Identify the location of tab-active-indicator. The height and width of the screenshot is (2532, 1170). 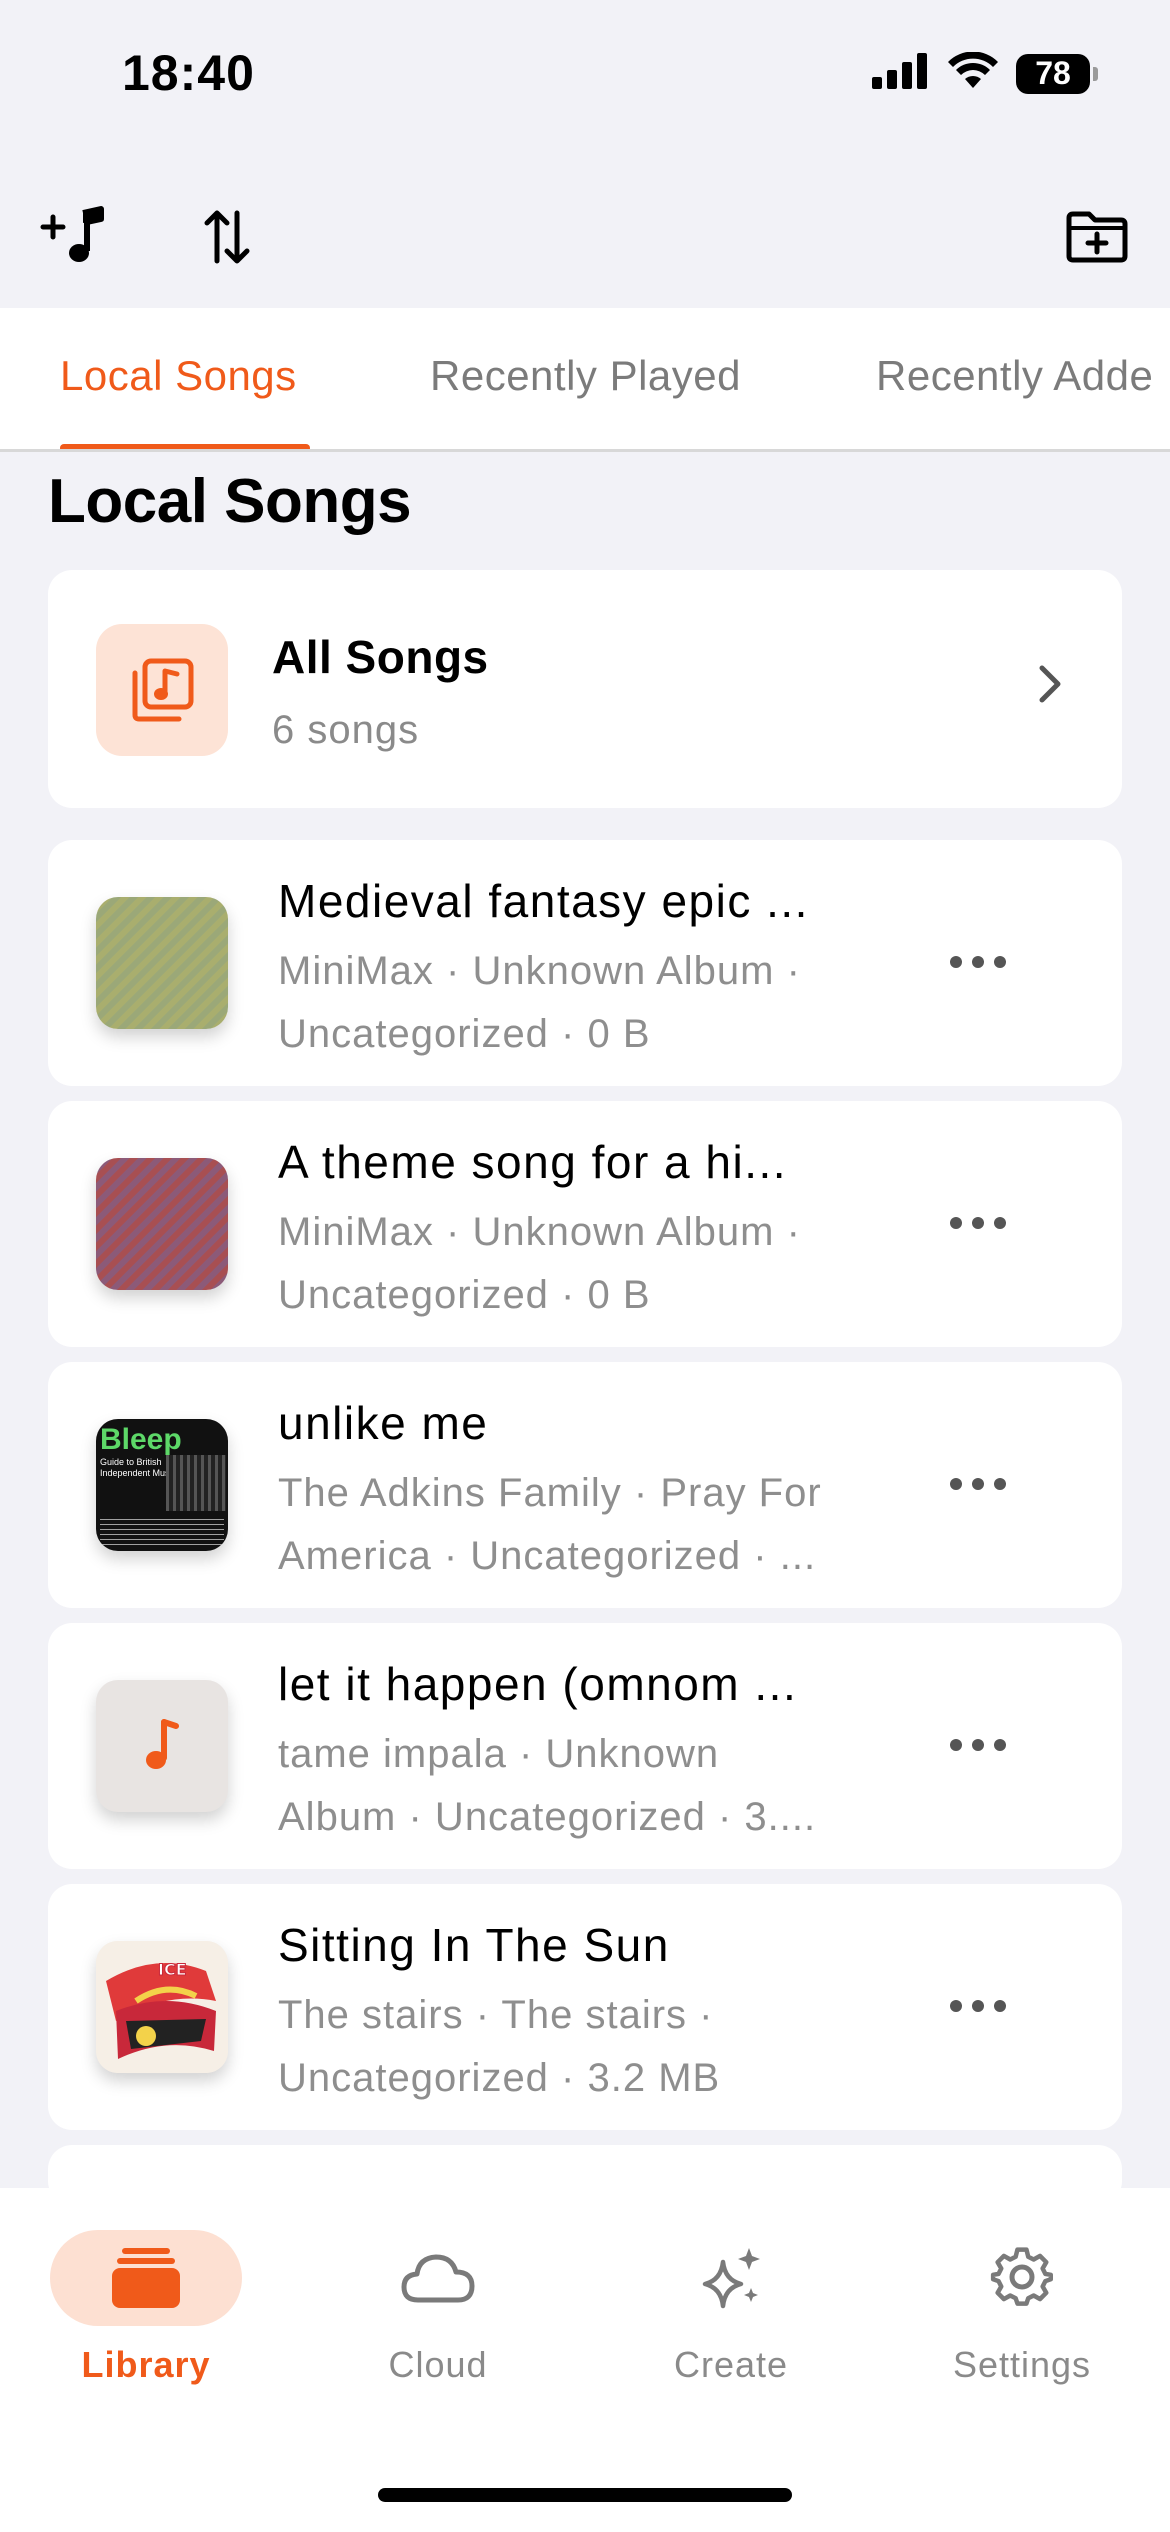
(185, 446).